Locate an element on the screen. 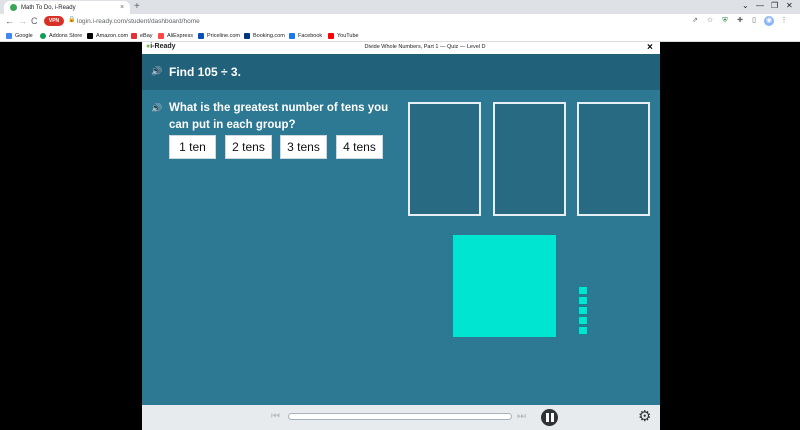  facebook-icon is located at coordinates (292, 35).